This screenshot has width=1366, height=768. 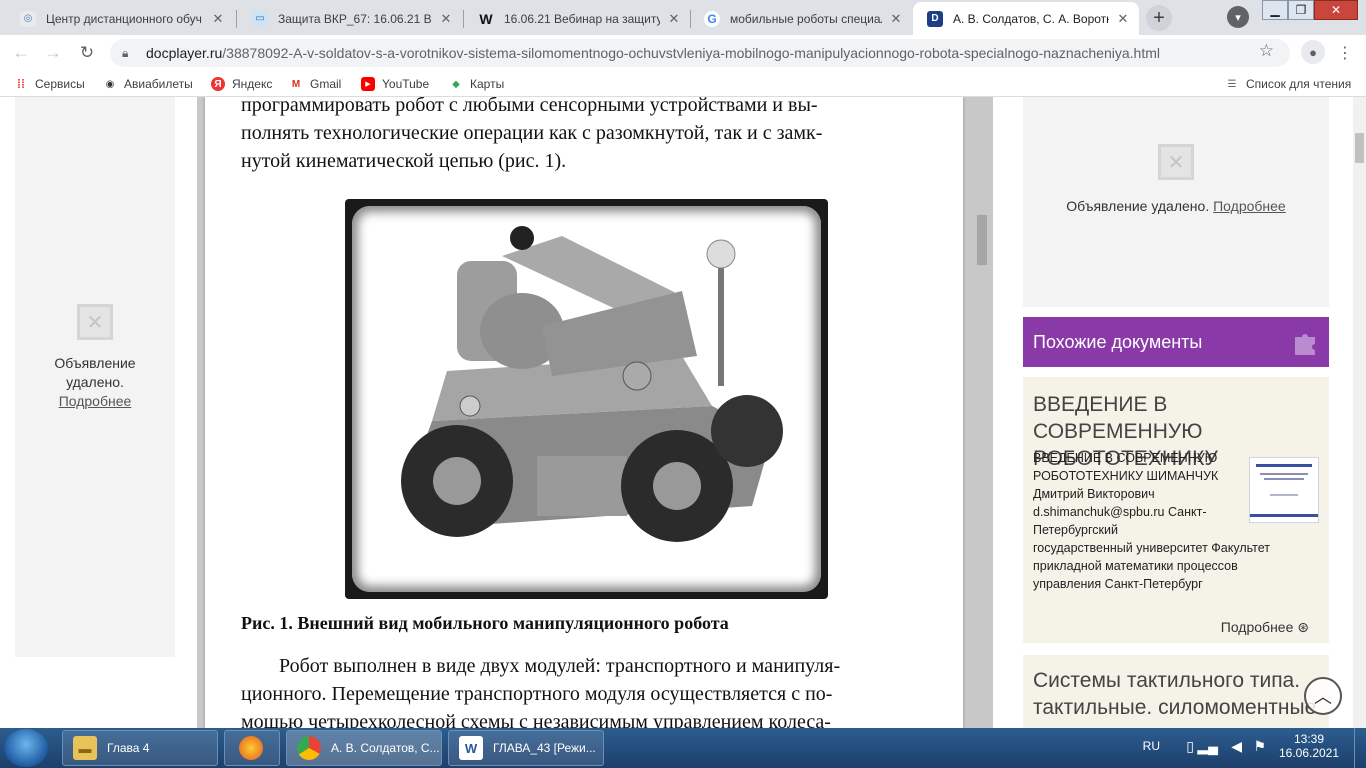 I want to click on new-tab-button: +, so click(x=1159, y=18).